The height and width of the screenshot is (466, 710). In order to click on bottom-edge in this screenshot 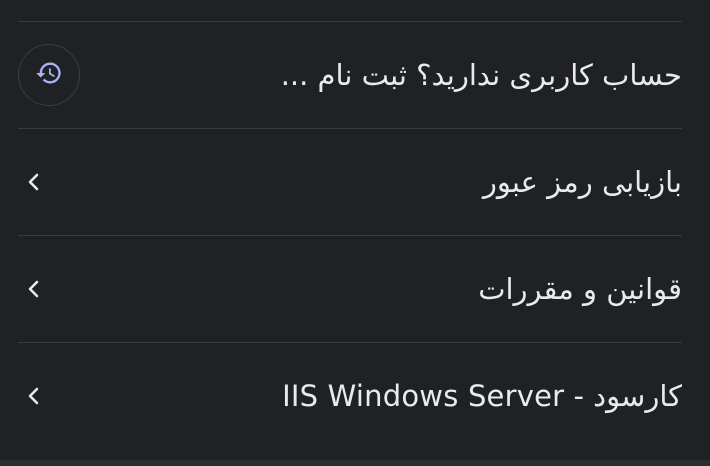, I will do `click(355, 463)`.